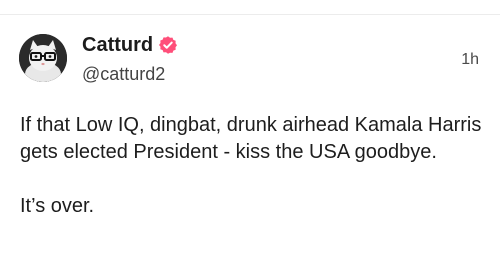 This screenshot has width=500, height=273. I want to click on verified-badge-icon, so click(168, 45).